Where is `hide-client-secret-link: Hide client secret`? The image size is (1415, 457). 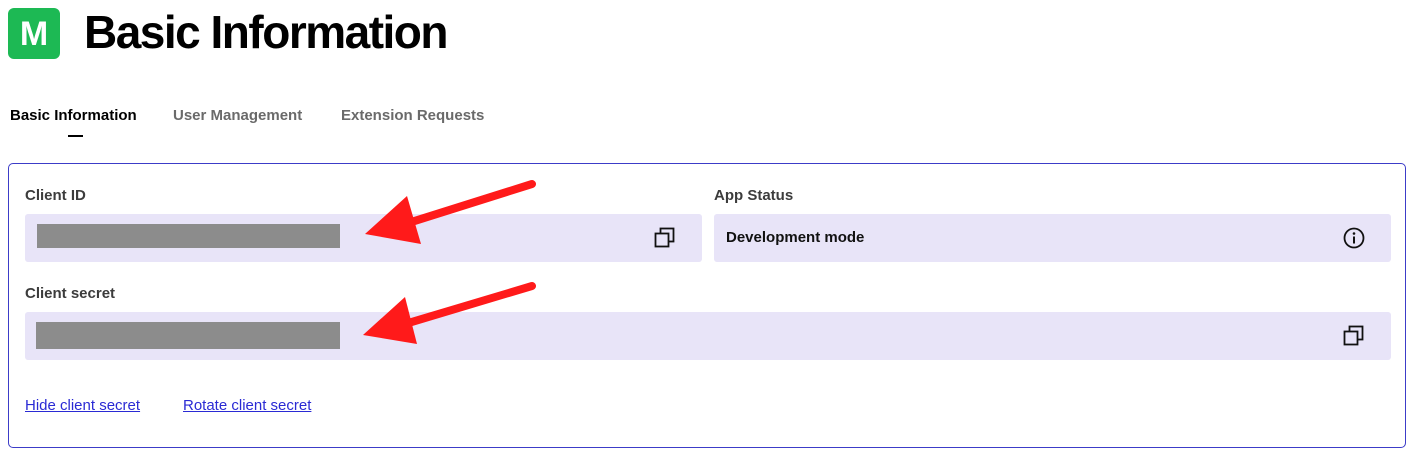
hide-client-secret-link: Hide client secret is located at coordinates (82, 406).